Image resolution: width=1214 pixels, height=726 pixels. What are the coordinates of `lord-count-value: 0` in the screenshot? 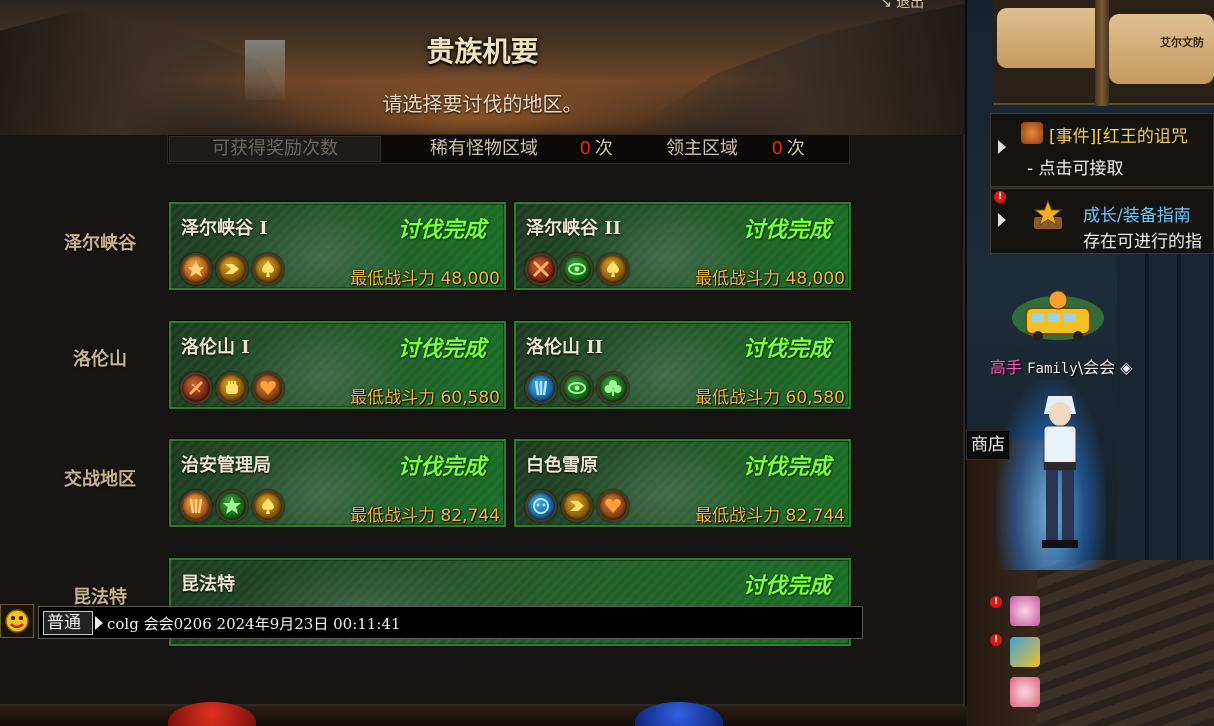 It's located at (777, 148).